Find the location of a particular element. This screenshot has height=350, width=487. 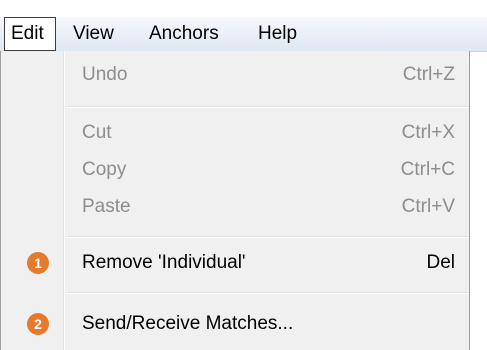

menu-help: Help is located at coordinates (277, 34).